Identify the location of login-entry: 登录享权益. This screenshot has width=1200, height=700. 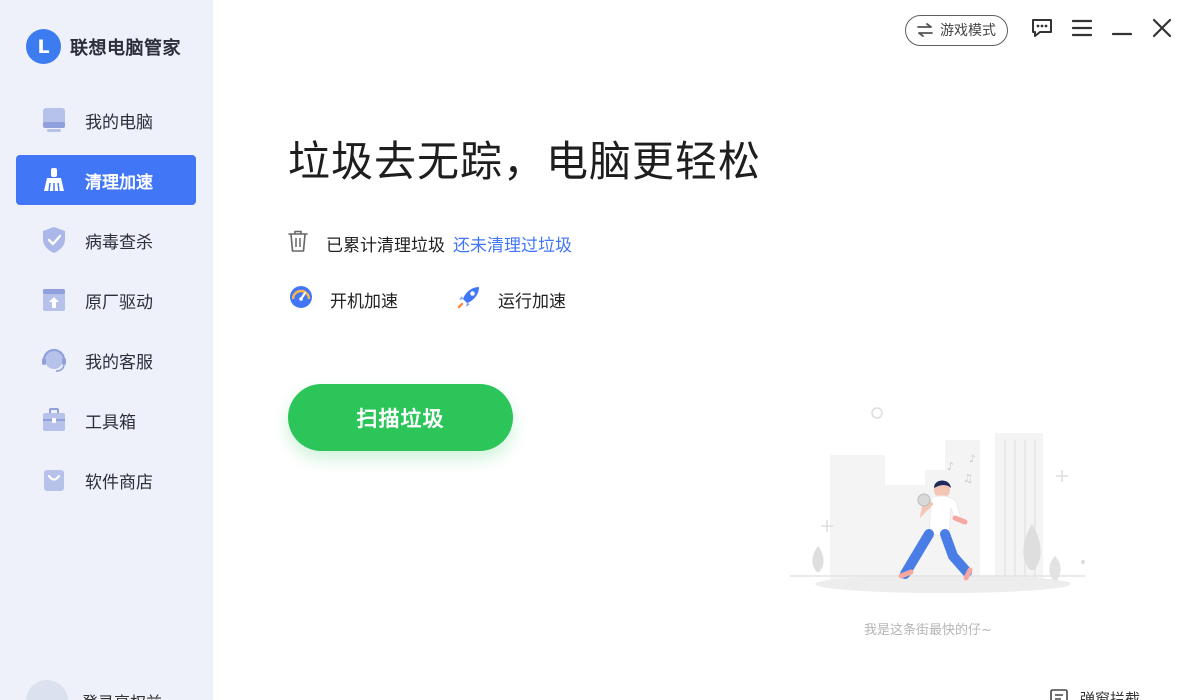
(94, 690).